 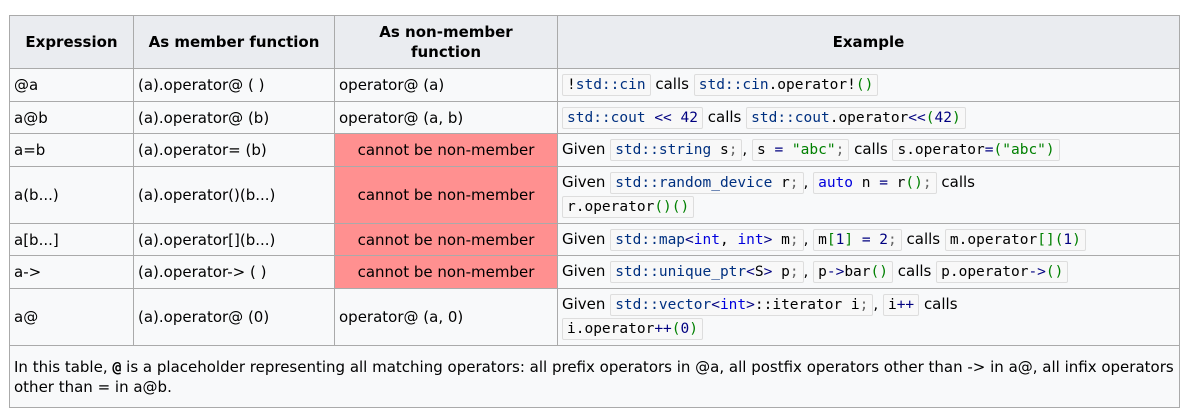 I want to click on header-member-function: As member function, so click(x=234, y=42).